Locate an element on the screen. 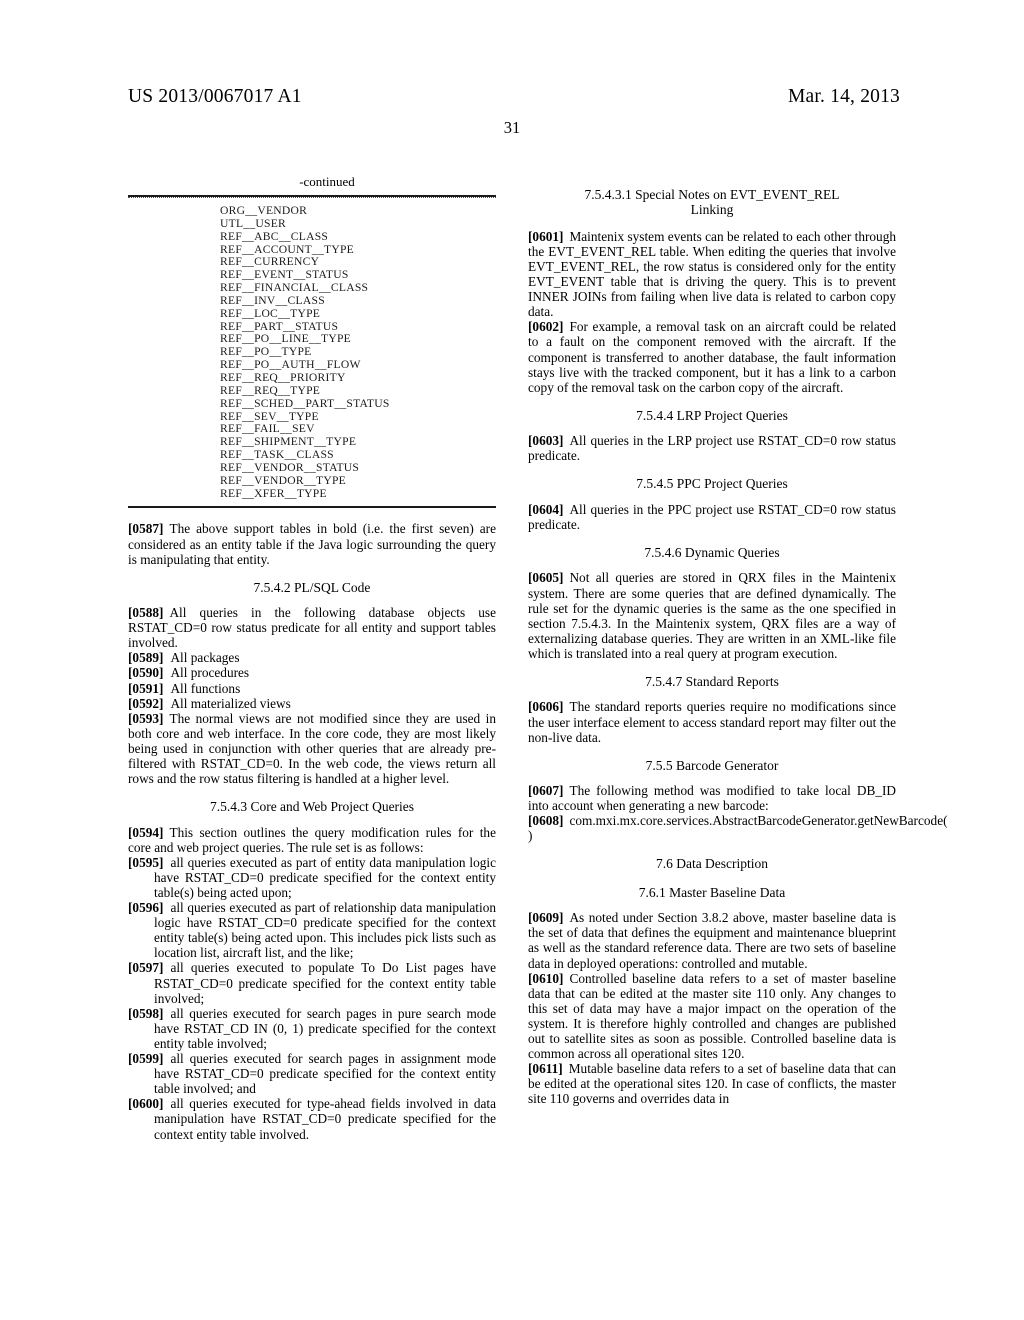 The height and width of the screenshot is (1320, 1024). paragraph-tag: [0595] is located at coordinates (146, 862).